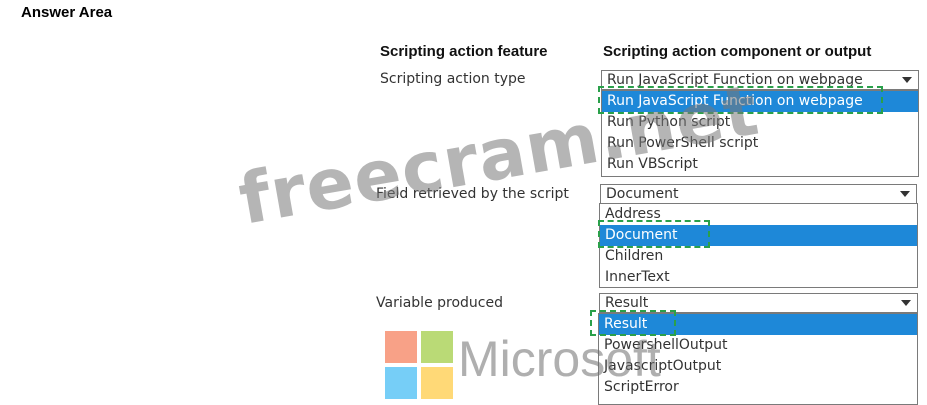 The image size is (927, 405). I want to click on dropdown-scripting-action-type: Run JavaScript Function on webpage, so click(760, 80).